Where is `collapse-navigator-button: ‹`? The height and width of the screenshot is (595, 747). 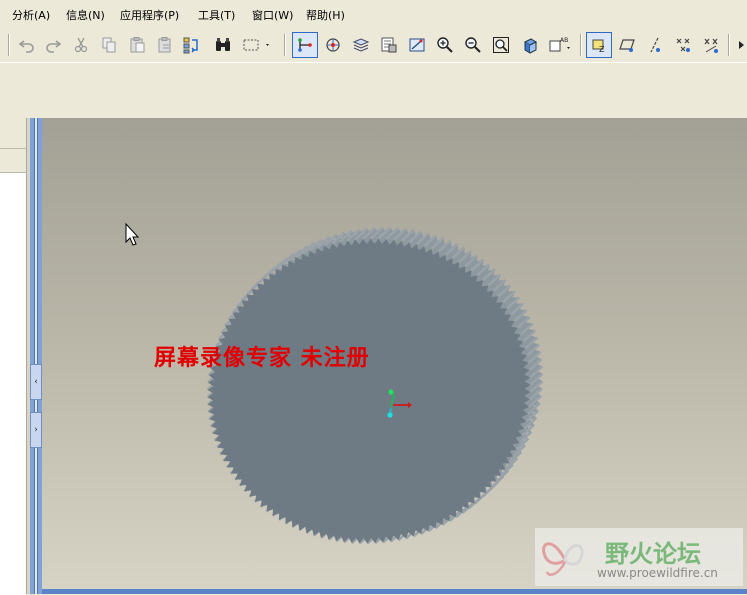
collapse-navigator-button: ‹ is located at coordinates (36, 382).